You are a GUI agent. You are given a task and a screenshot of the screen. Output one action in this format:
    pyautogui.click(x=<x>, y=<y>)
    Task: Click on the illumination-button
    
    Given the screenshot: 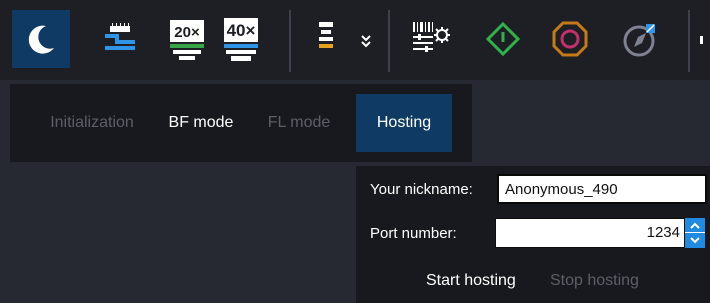 What is the action you would take?
    pyautogui.click(x=326, y=39)
    